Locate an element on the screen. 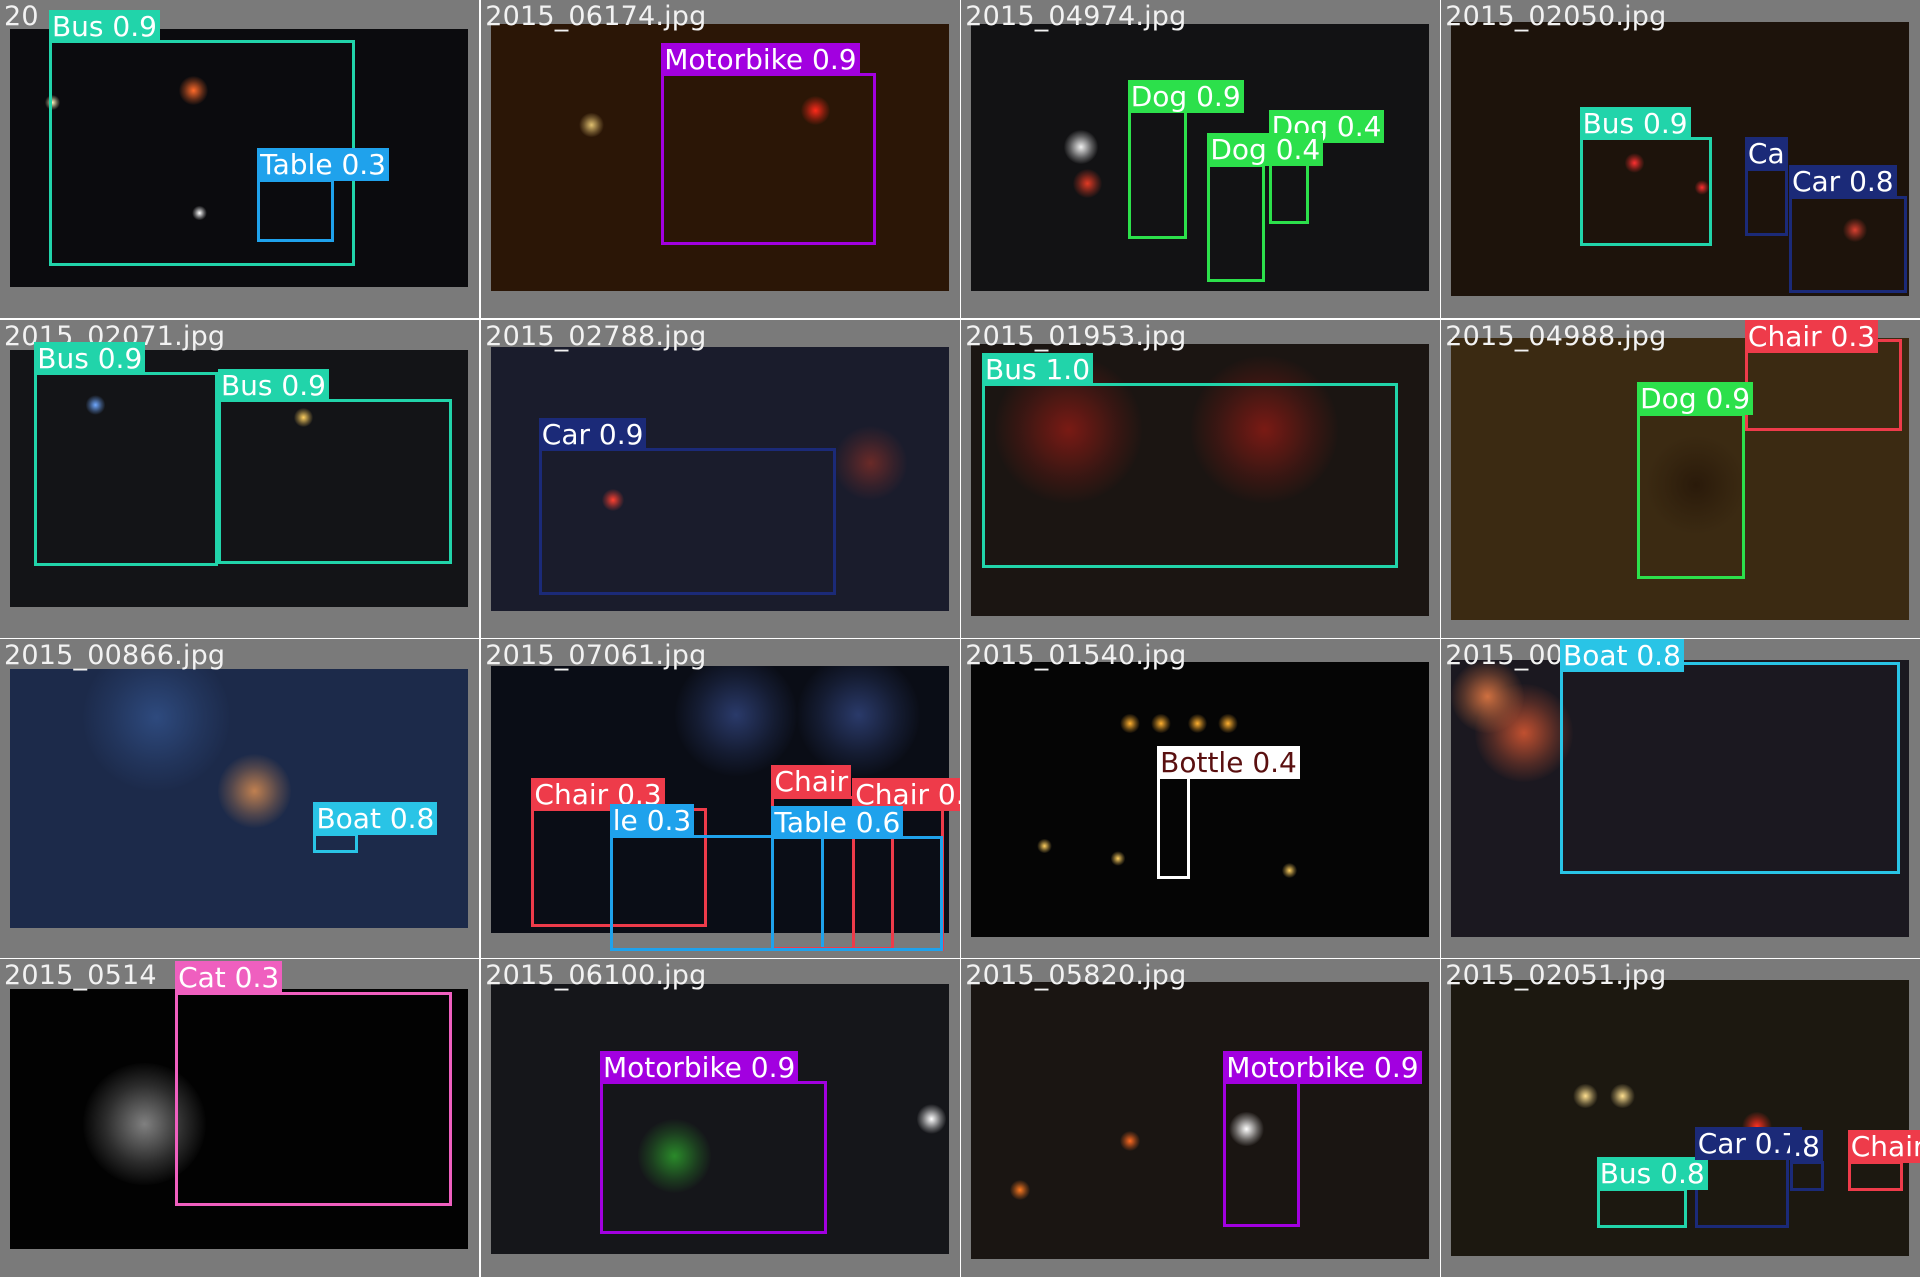 The width and height of the screenshot is (1920, 1280). file-name-label: 2015_01540.jpg is located at coordinates (1076, 656).